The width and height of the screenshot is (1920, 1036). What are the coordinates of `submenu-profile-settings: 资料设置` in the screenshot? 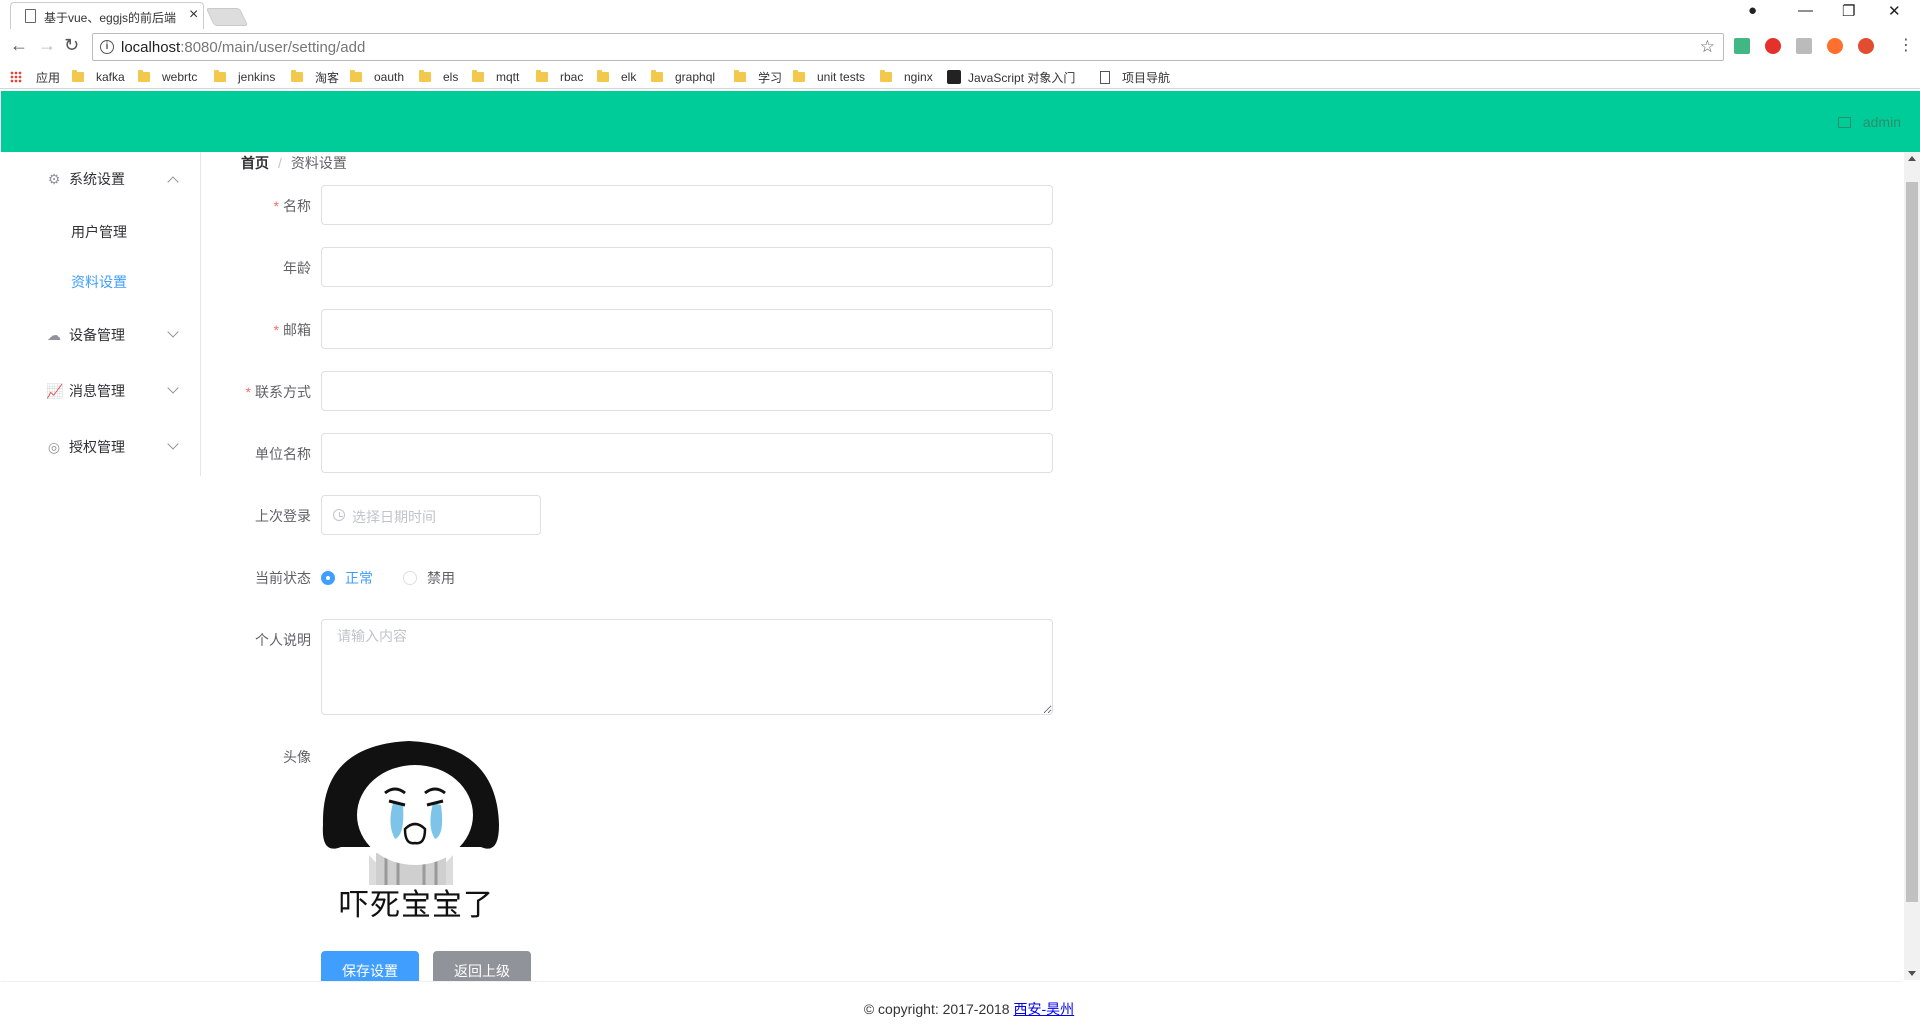 It's located at (100, 282).